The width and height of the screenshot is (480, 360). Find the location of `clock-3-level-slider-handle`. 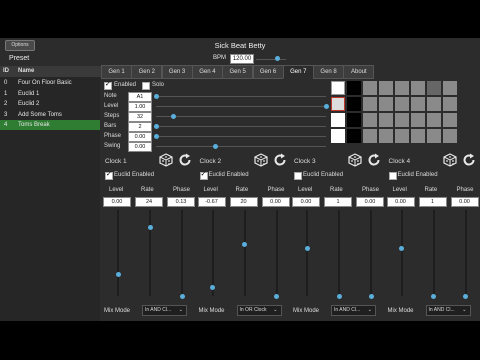

clock-3-level-slider-handle is located at coordinates (307, 249).